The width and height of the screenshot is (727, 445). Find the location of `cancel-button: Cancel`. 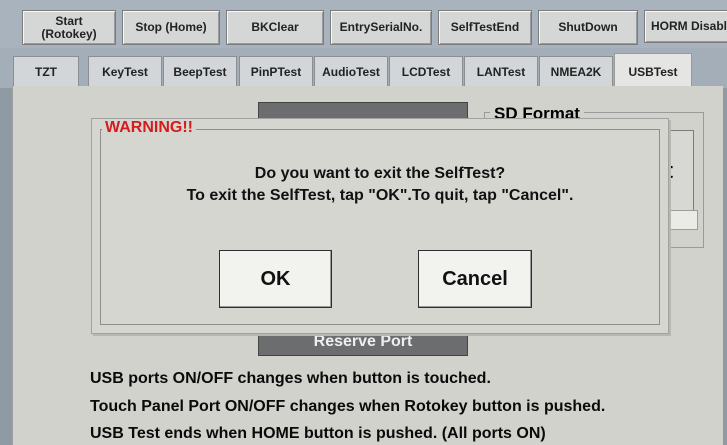

cancel-button: Cancel is located at coordinates (475, 279).